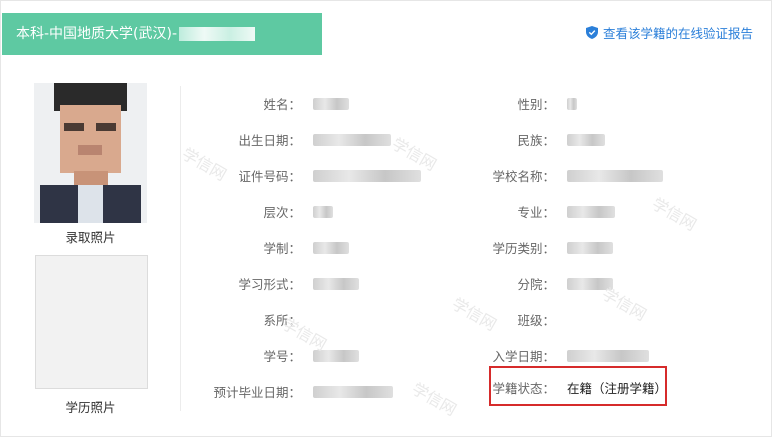 The height and width of the screenshot is (437, 772). I want to click on field-label-degree-type: 学历类别：, so click(523, 248).